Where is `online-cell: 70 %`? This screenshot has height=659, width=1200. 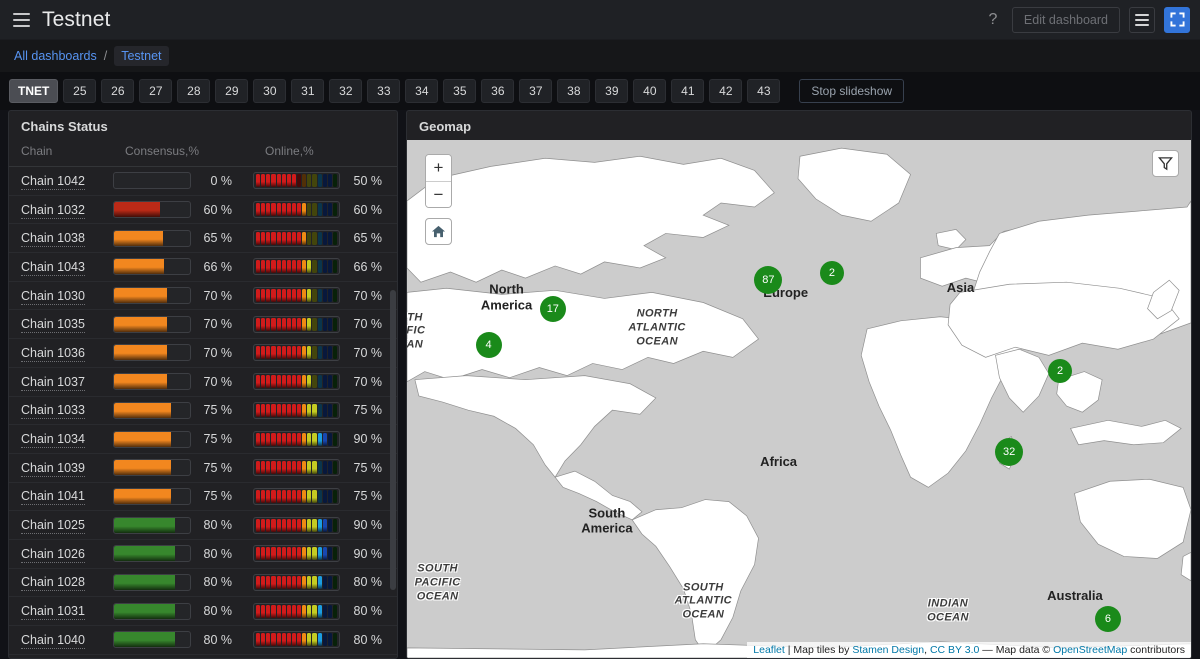
online-cell: 70 % is located at coordinates (325, 353).